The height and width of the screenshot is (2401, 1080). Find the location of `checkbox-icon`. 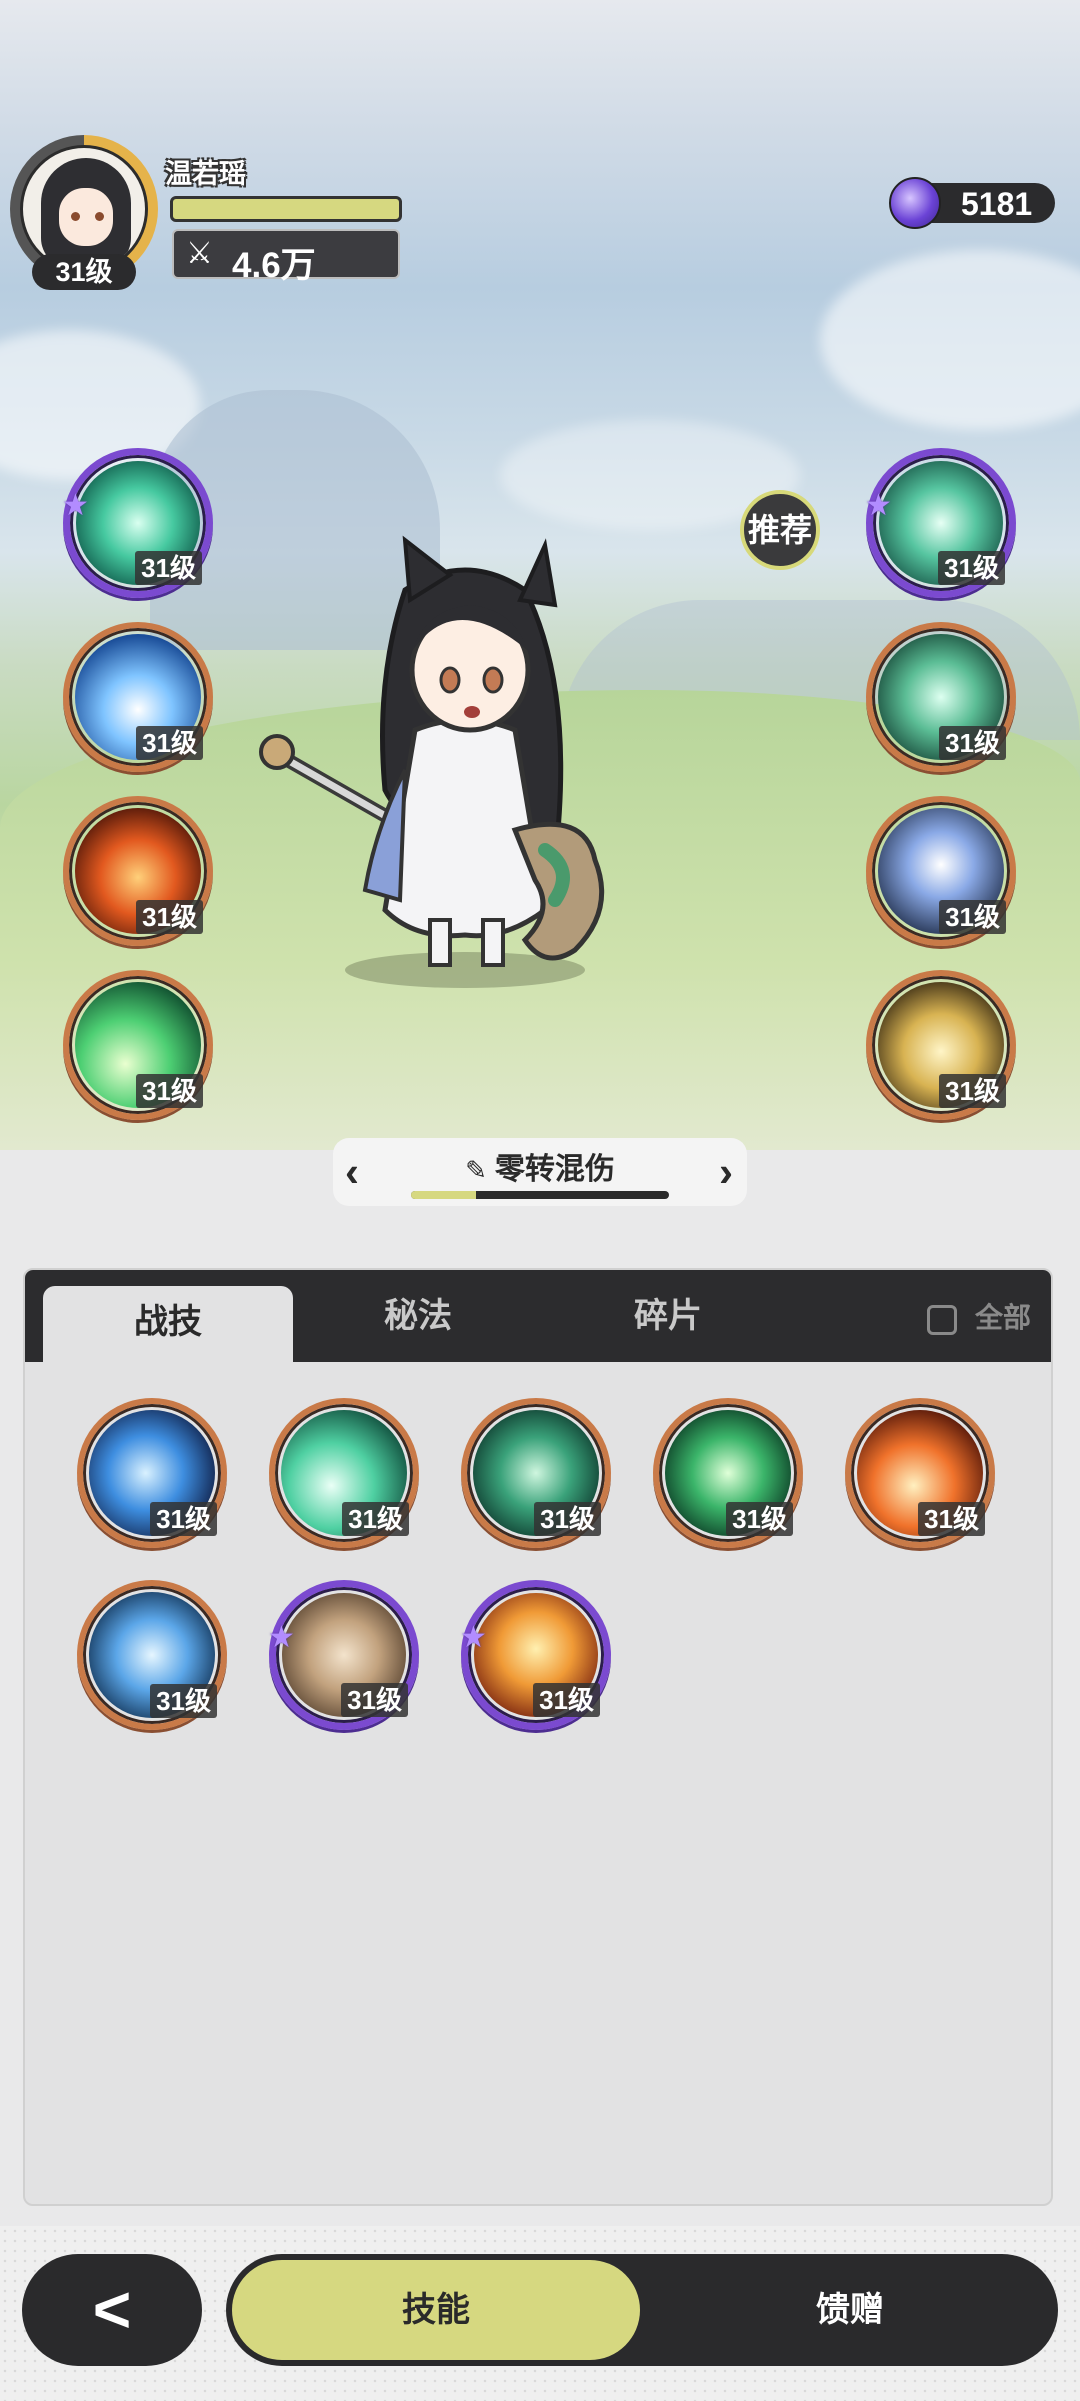

checkbox-icon is located at coordinates (941, 1319).